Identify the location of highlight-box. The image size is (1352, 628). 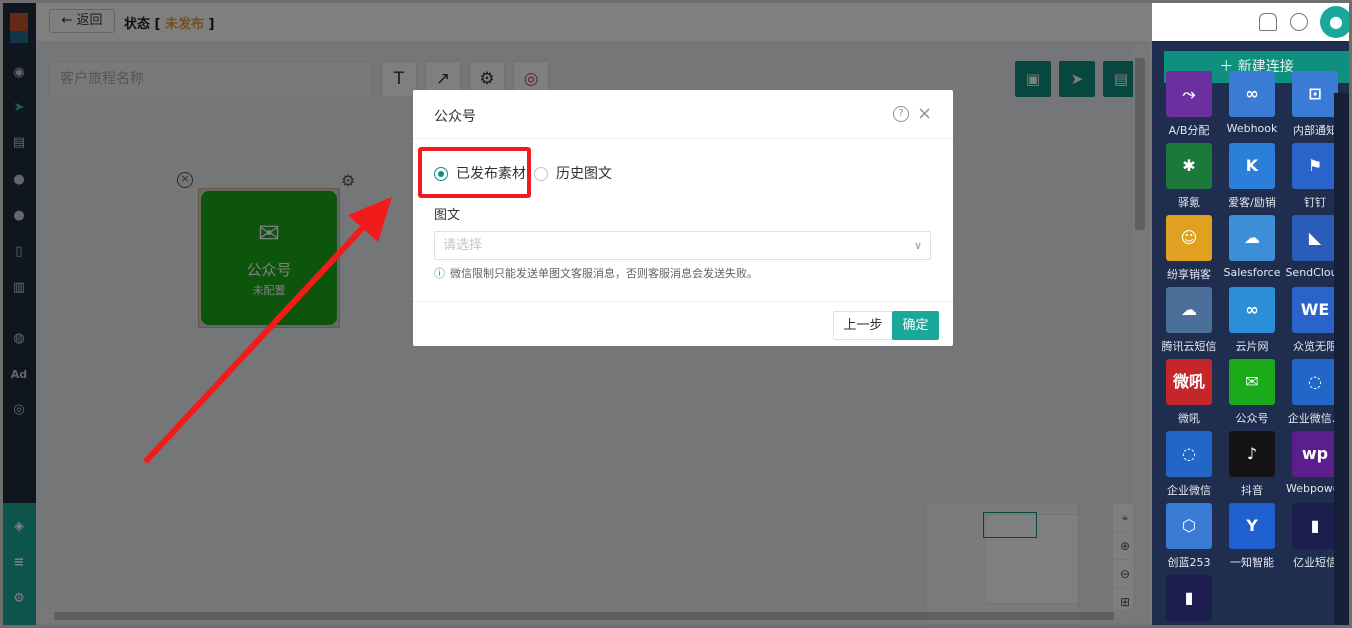
(474, 172).